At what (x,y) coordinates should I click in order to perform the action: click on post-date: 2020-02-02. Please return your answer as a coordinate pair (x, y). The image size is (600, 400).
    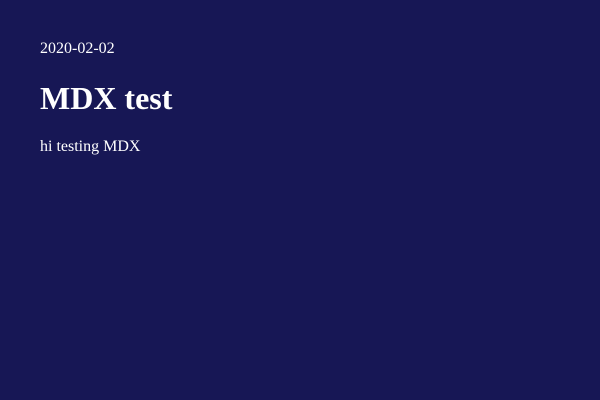
    Looking at the image, I should click on (77, 48).